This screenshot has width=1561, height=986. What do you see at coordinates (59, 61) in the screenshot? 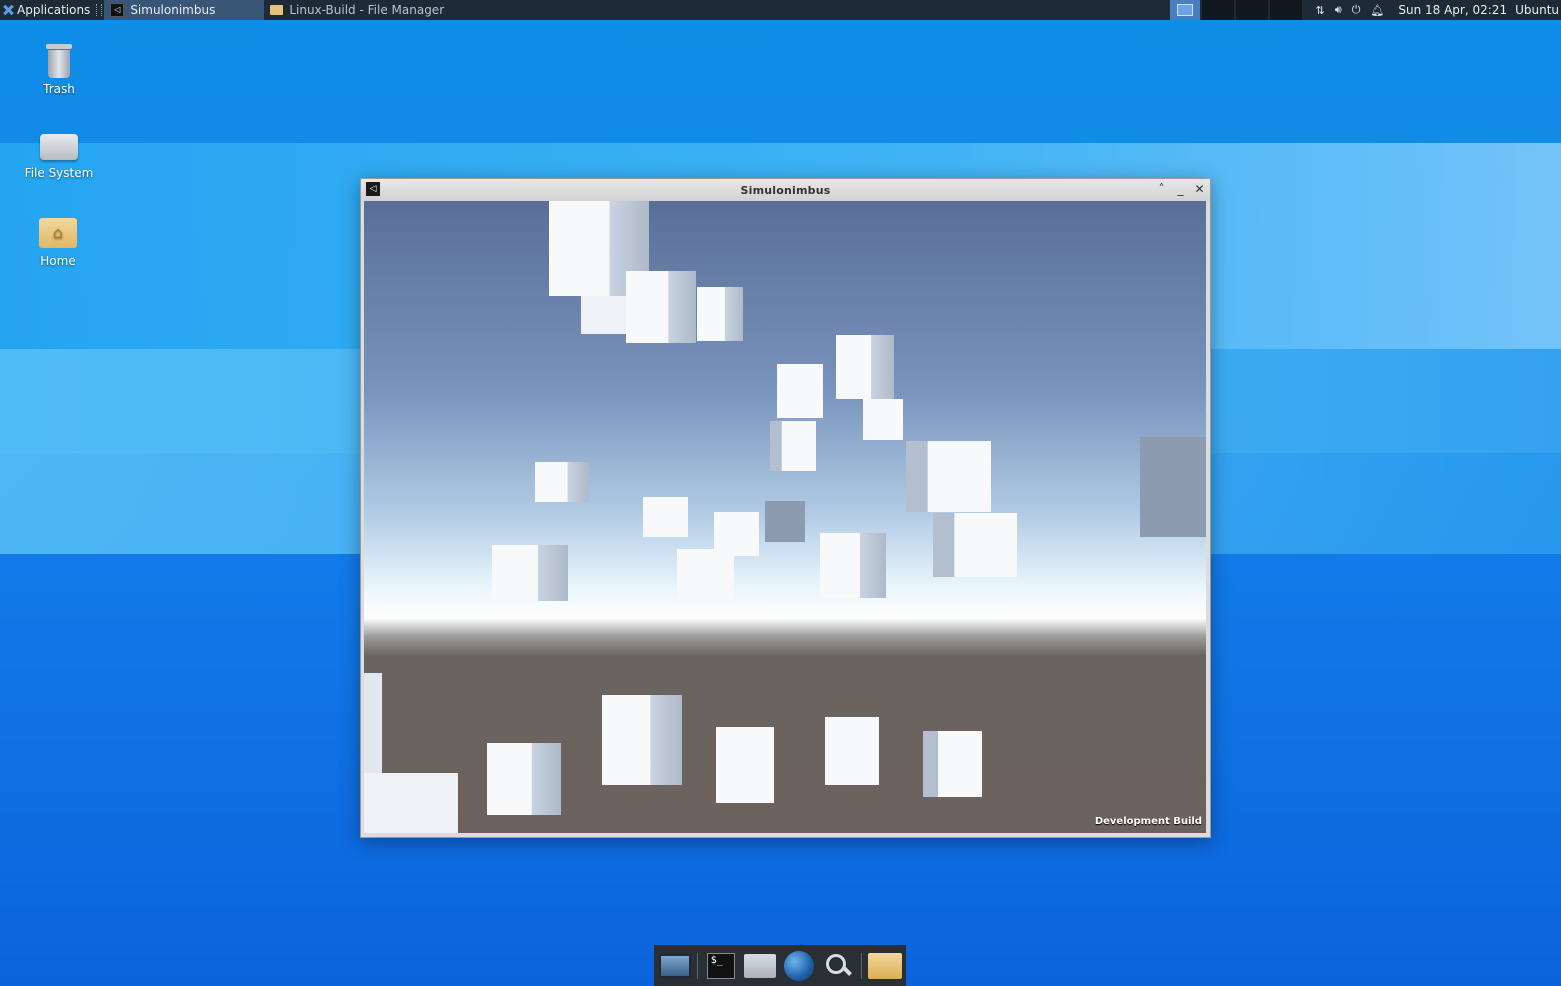
I see `trash-icon` at bounding box center [59, 61].